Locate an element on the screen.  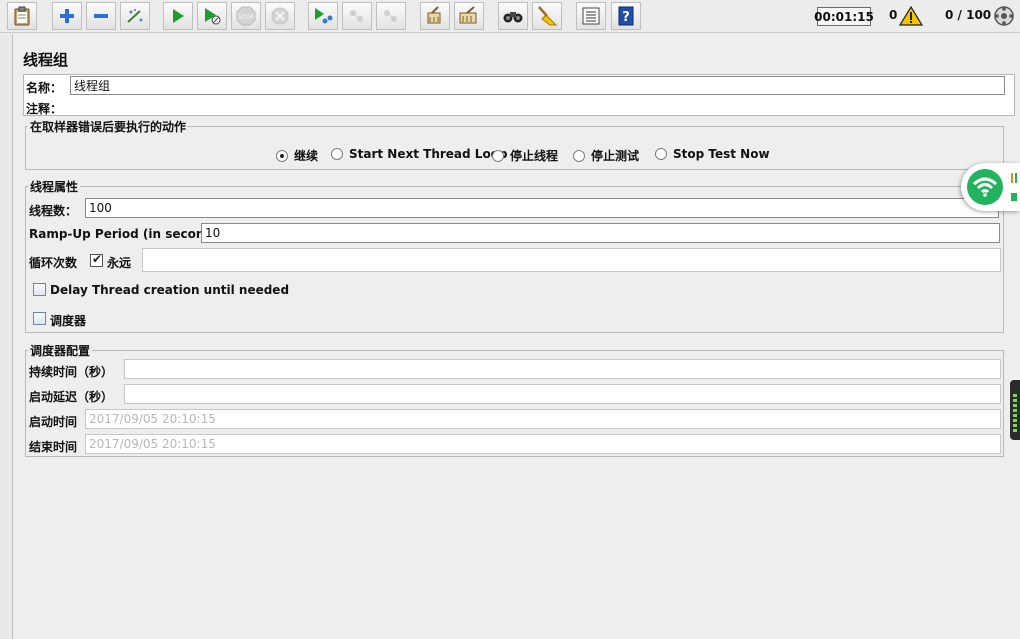
templates-button is located at coordinates (22, 16).